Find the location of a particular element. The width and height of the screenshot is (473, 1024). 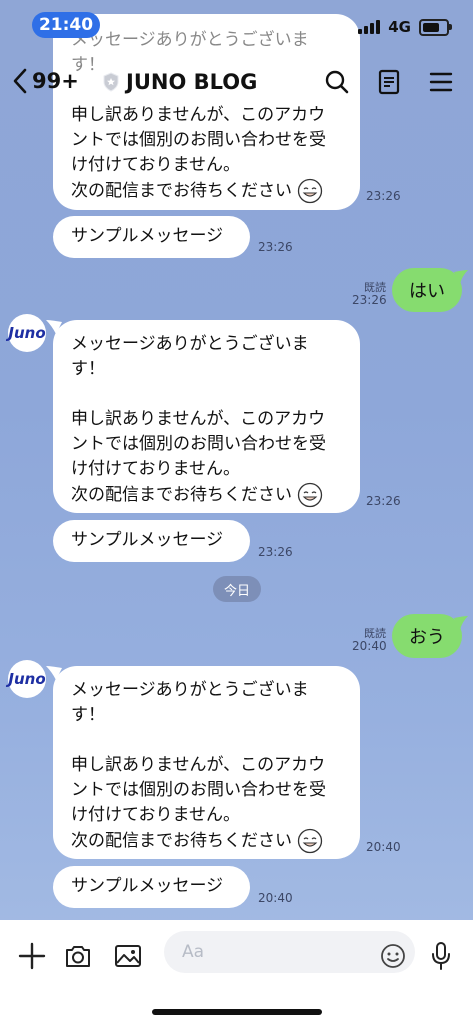

status-indicators: 4G is located at coordinates (405, 27).